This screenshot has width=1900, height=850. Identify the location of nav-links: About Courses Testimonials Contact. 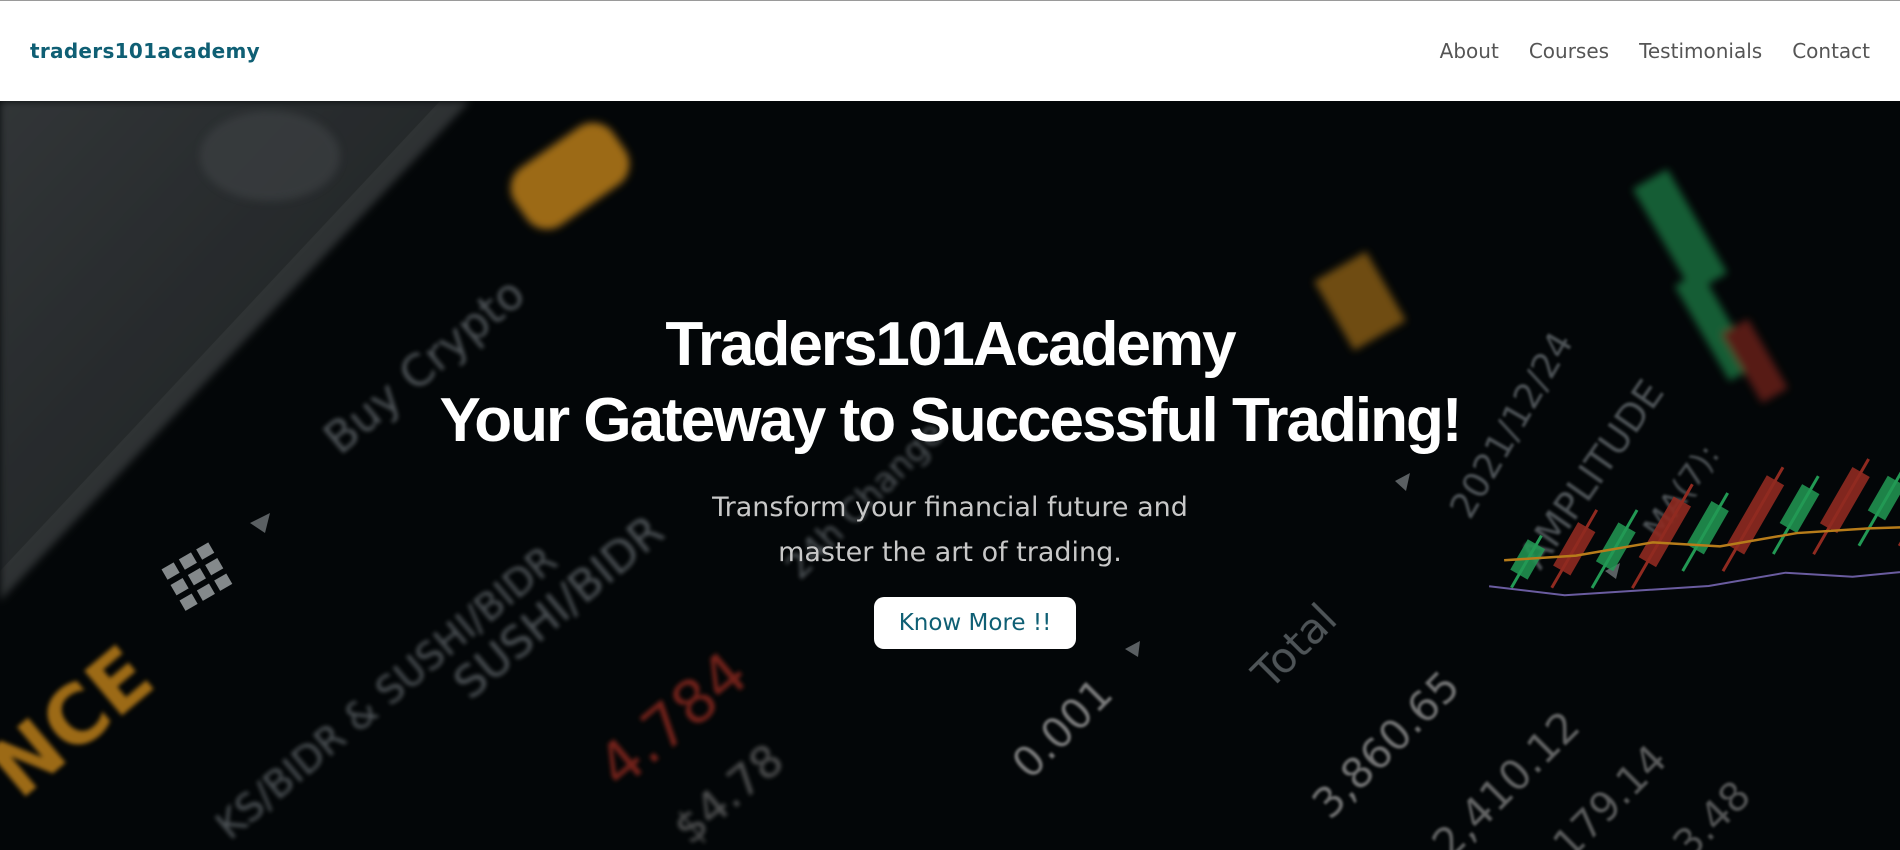
(1640, 51).